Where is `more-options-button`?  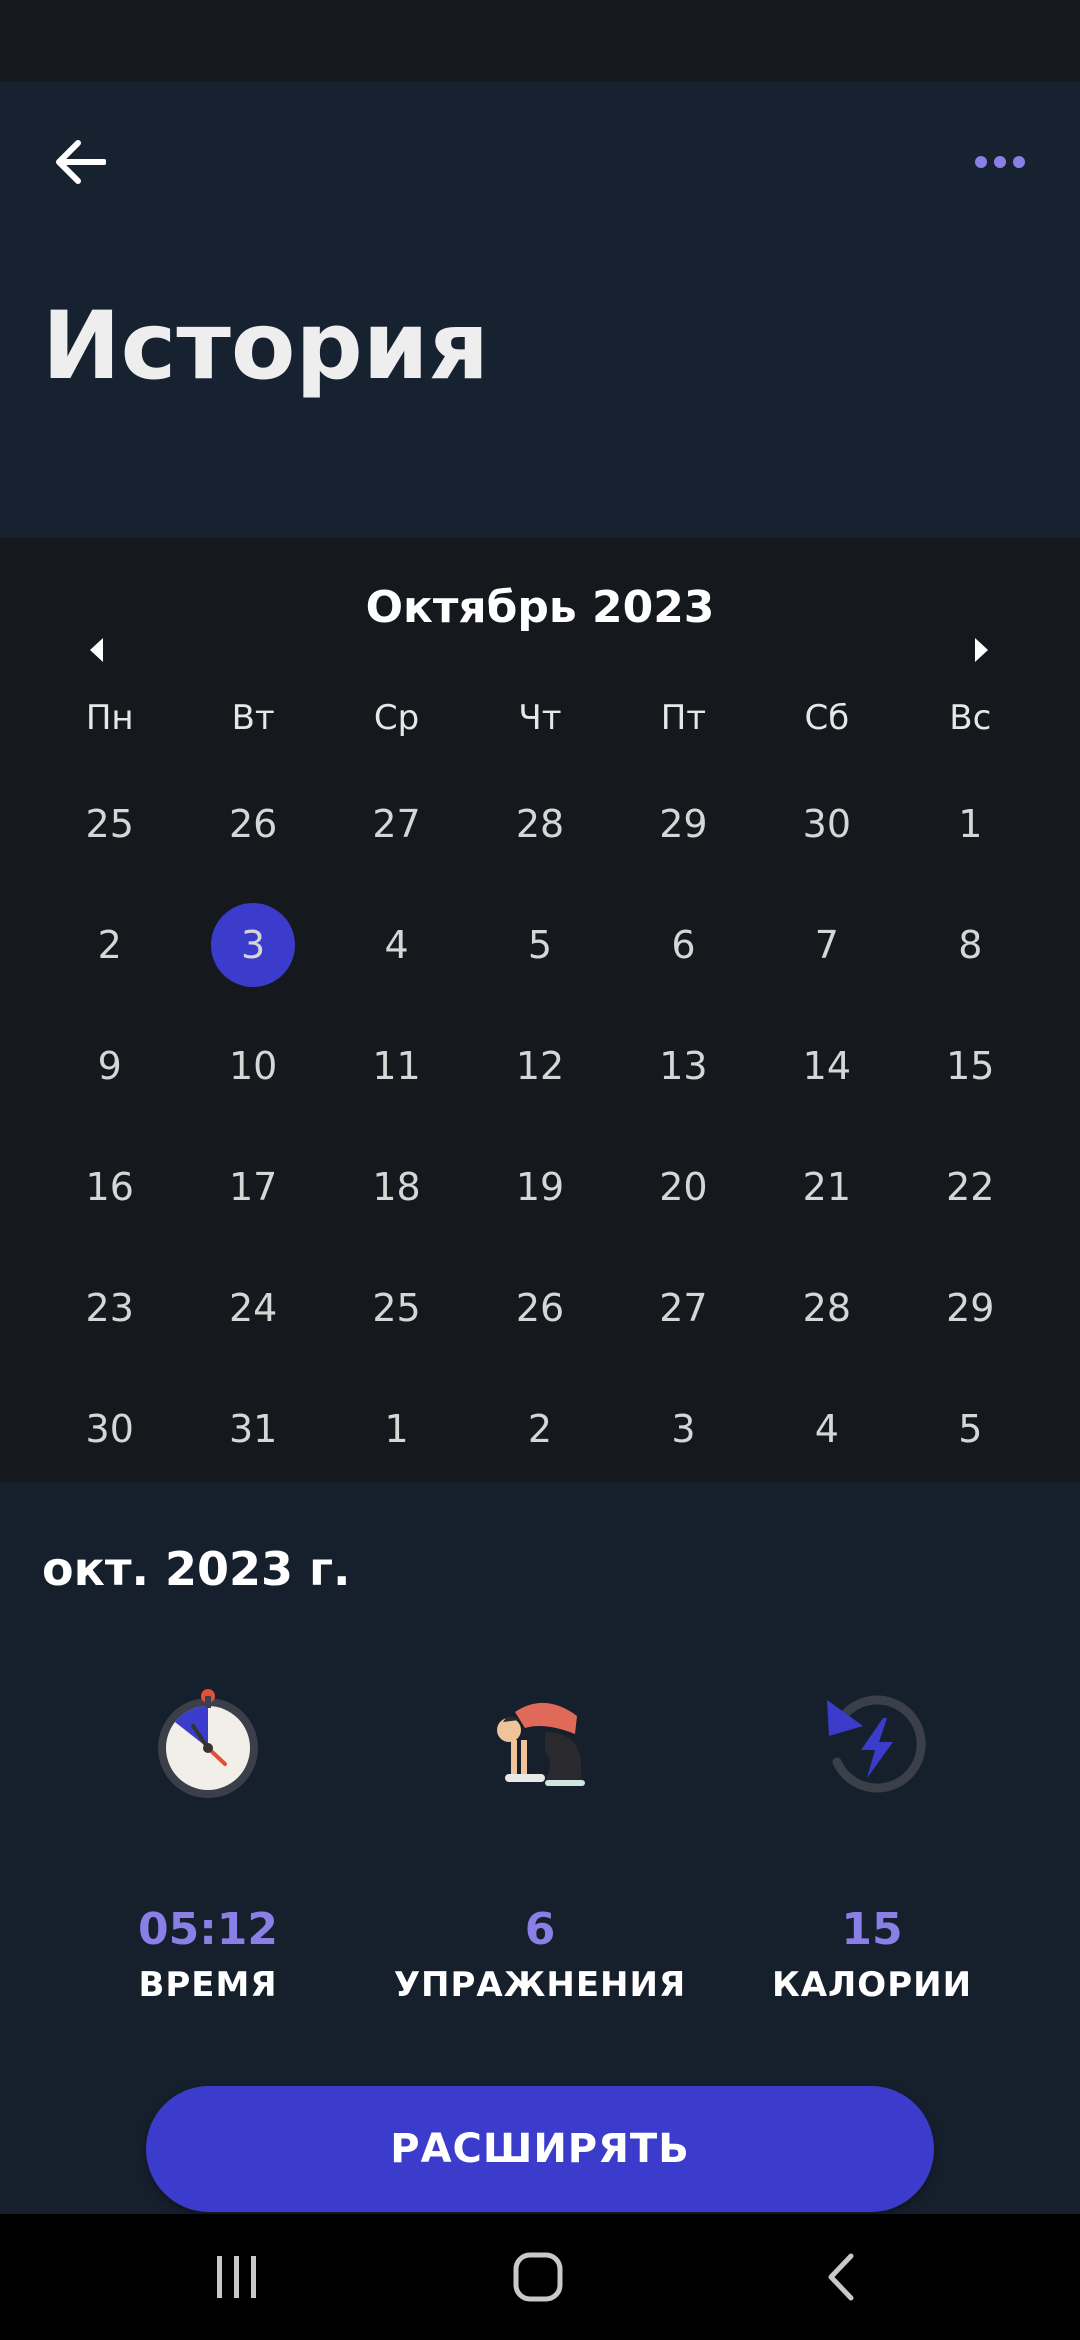
more-options-button is located at coordinates (1000, 162).